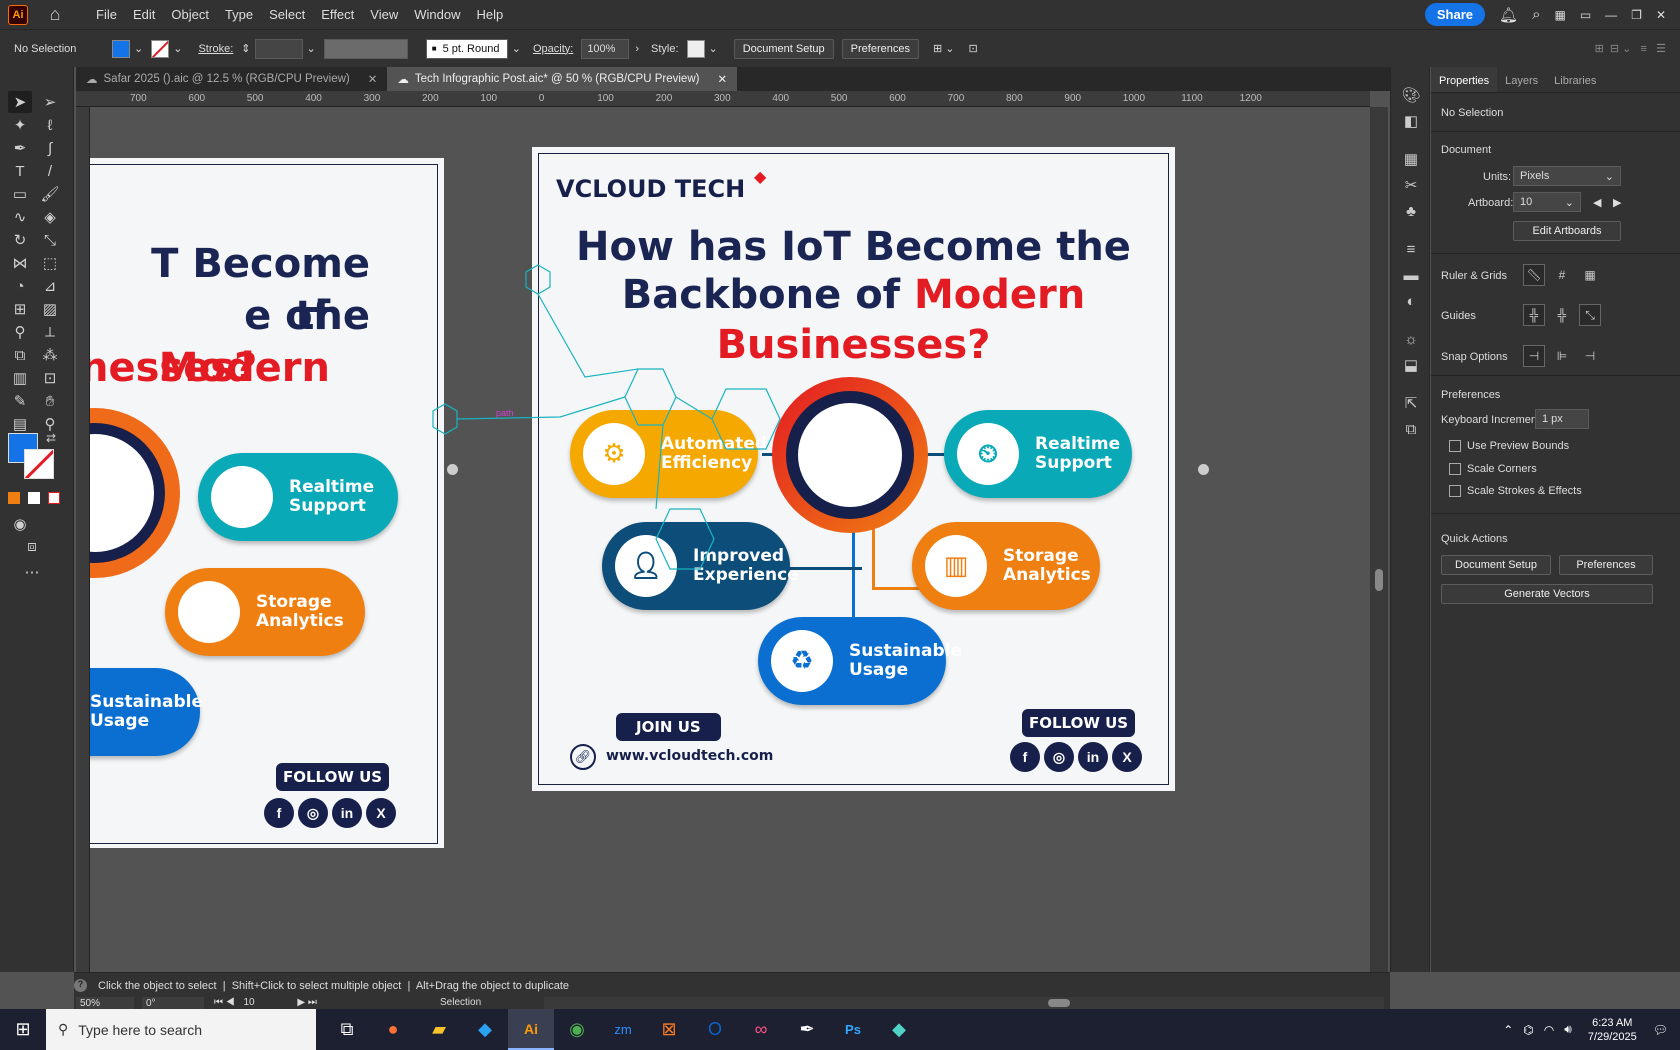 The width and height of the screenshot is (1680, 1050). Describe the element at coordinates (20, 424) in the screenshot. I see `print-tiling-icon: ▤` at that location.